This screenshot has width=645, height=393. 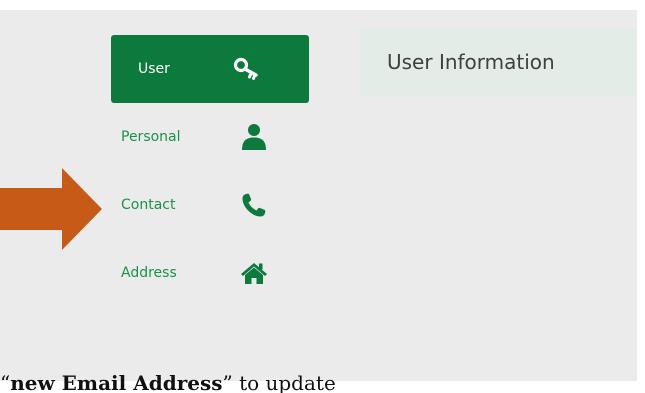 What do you see at coordinates (471, 62) in the screenshot?
I see `page-title: User Information` at bounding box center [471, 62].